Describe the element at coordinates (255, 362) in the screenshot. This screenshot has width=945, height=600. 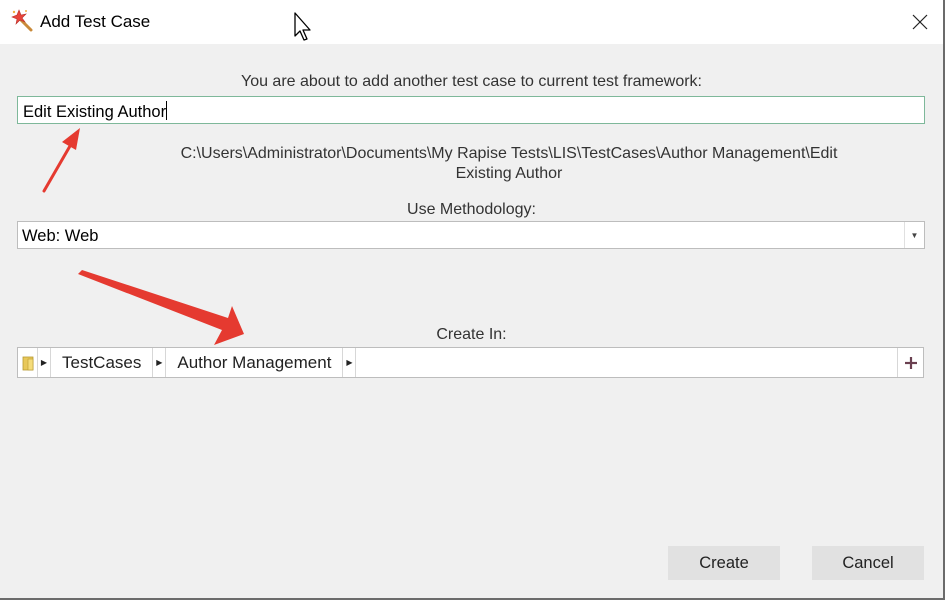
I see `breadcrumb-item-author-management: Author Management` at that location.